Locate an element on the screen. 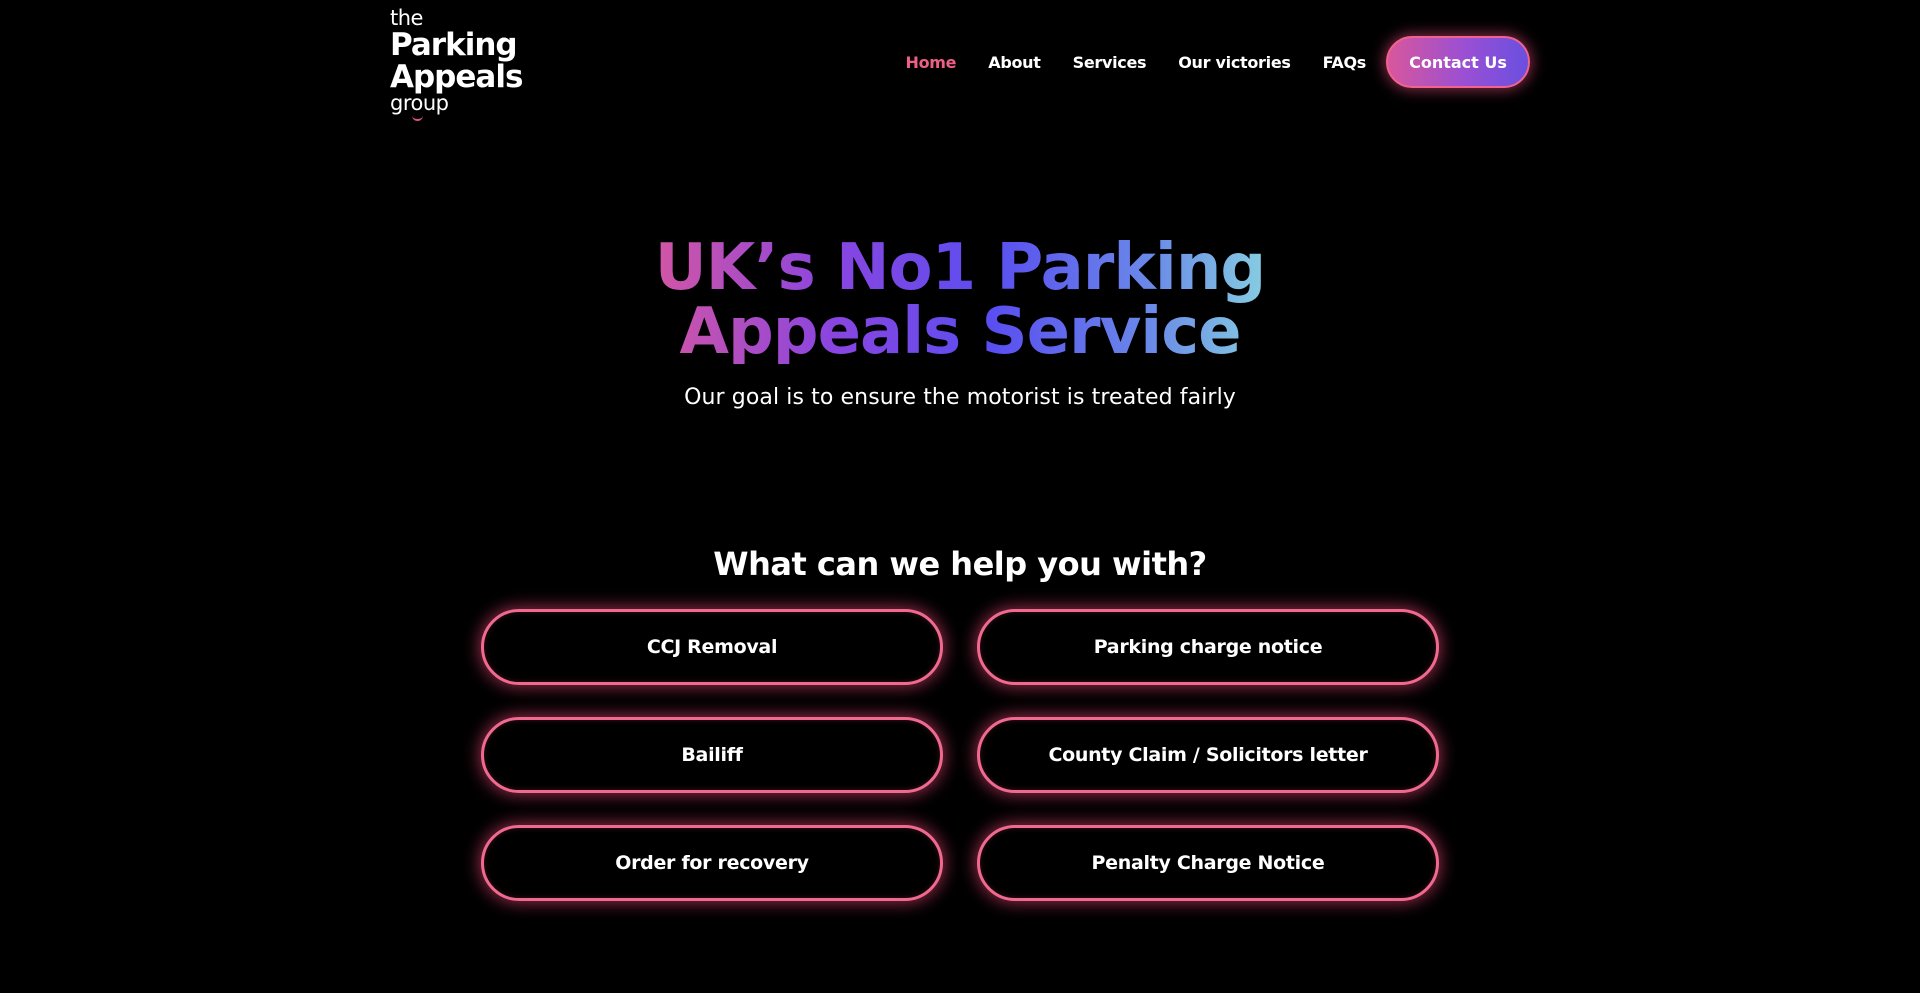 This screenshot has height=993, width=1920. logo-text-the: the is located at coordinates (406, 18).